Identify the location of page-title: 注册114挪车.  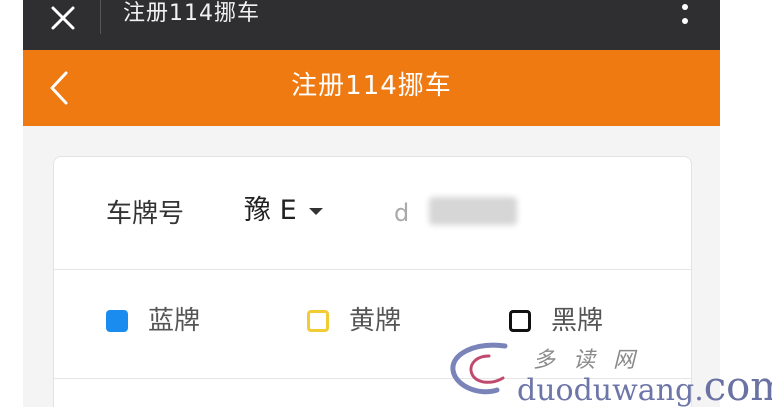
(371, 86).